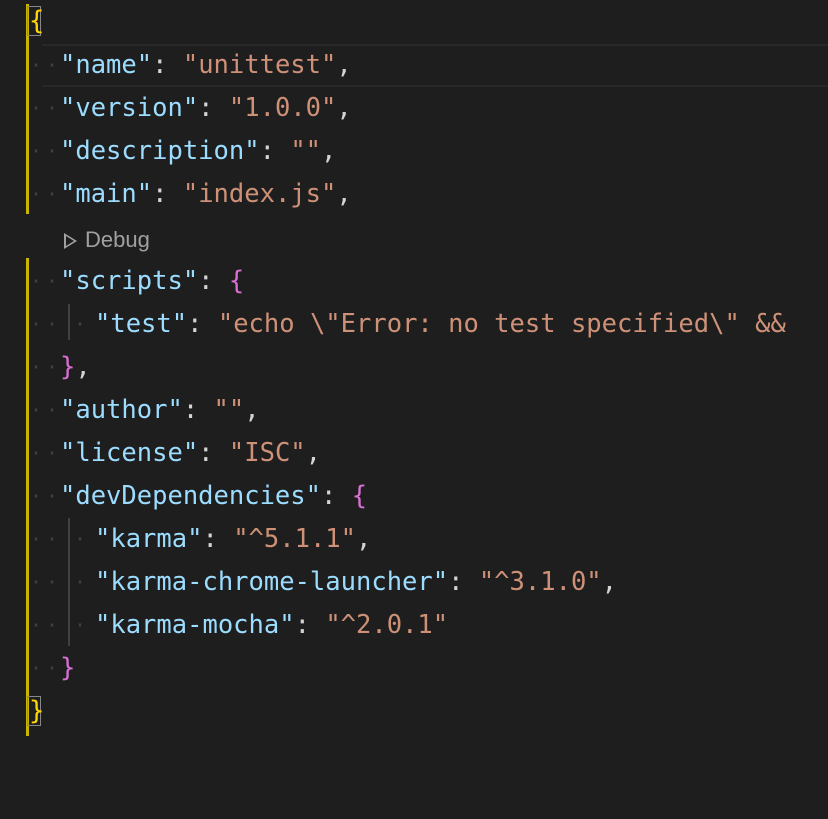  I want to click on code-text: "karma-chrome-launcher": "^3.1.0",, so click(356, 582).